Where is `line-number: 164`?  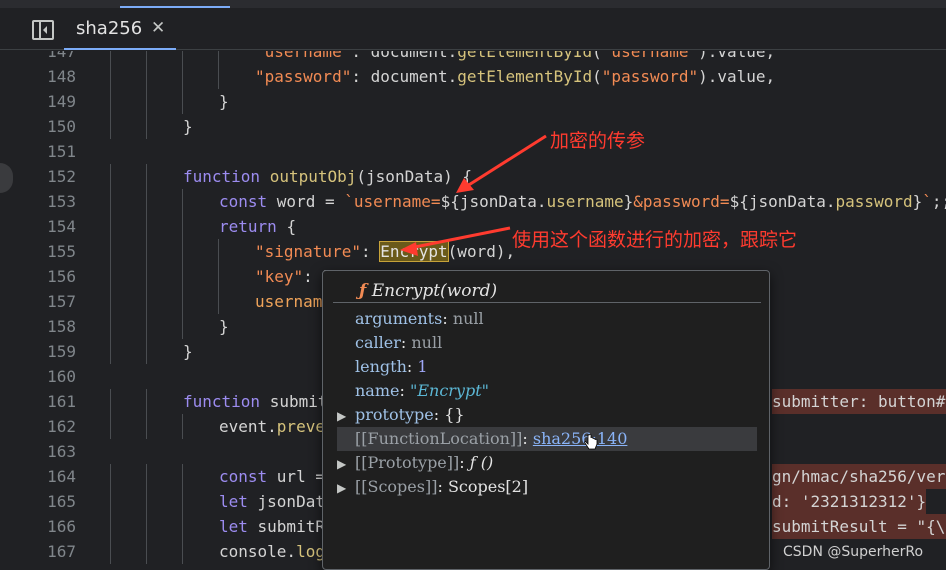 line-number: 164 is located at coordinates (52, 476).